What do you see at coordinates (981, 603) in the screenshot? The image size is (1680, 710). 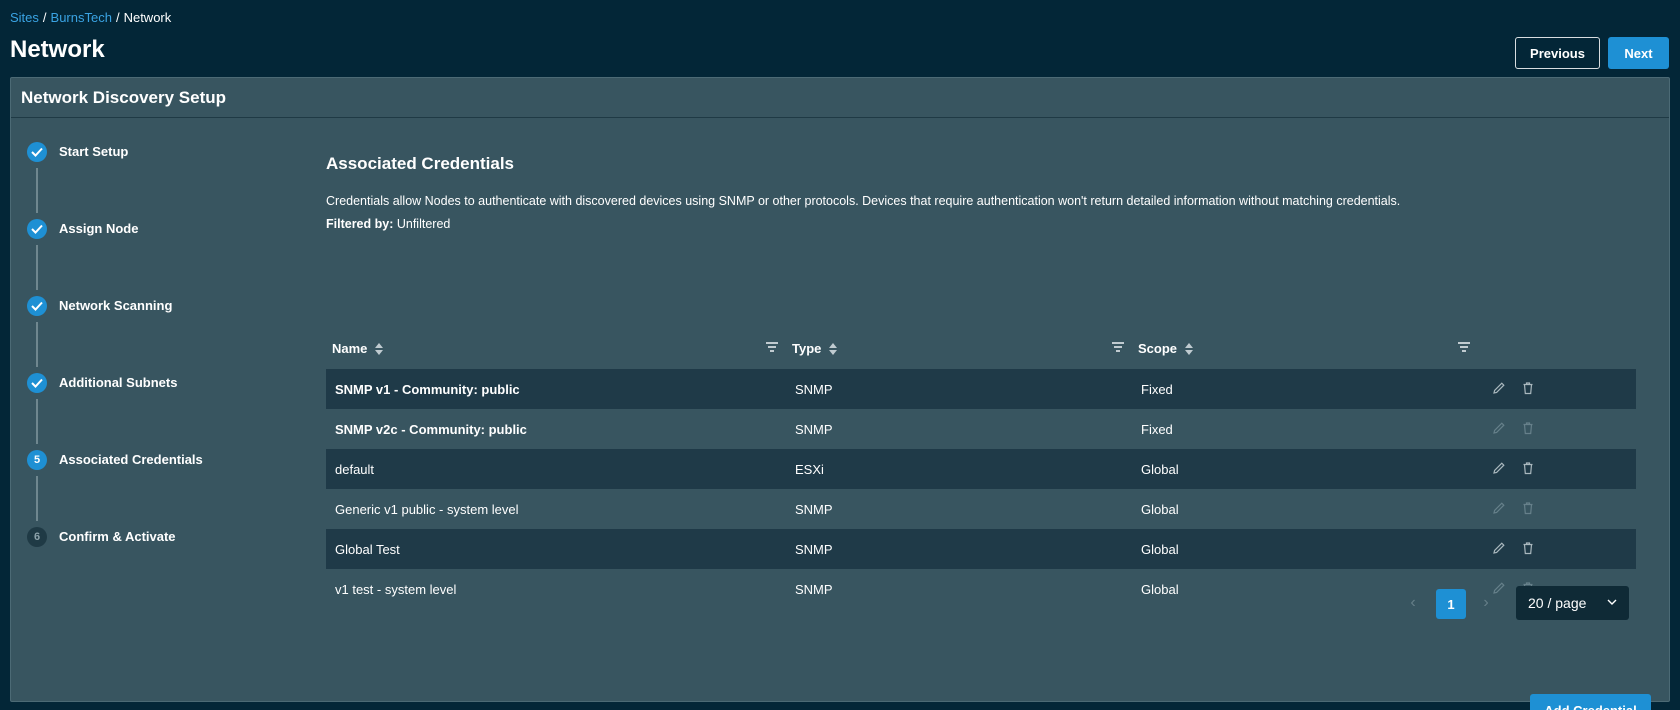 I see `pagination: ‹ 1 › 20 / page` at bounding box center [981, 603].